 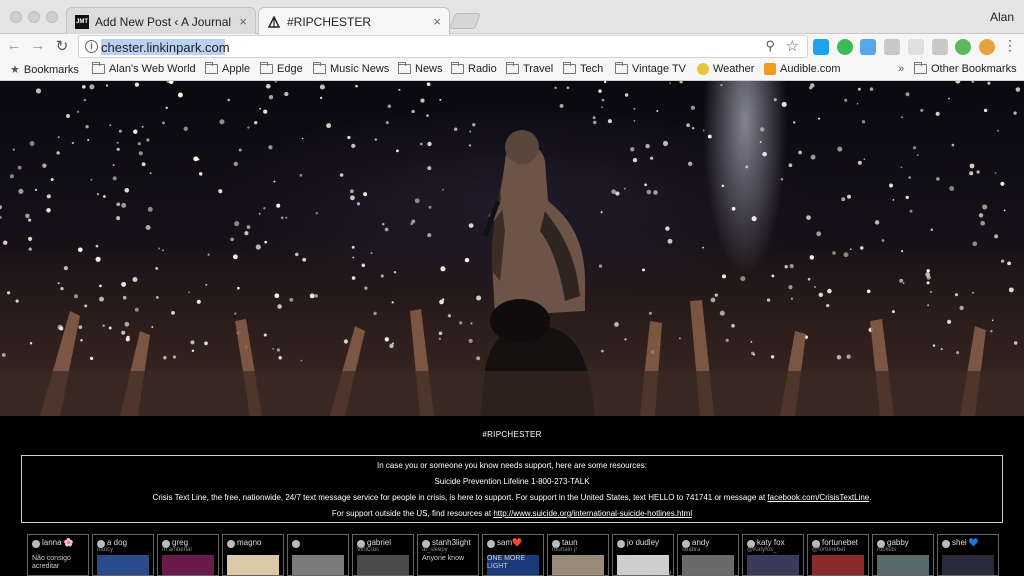 What do you see at coordinates (52, 17) in the screenshot?
I see `zoom-window-button` at bounding box center [52, 17].